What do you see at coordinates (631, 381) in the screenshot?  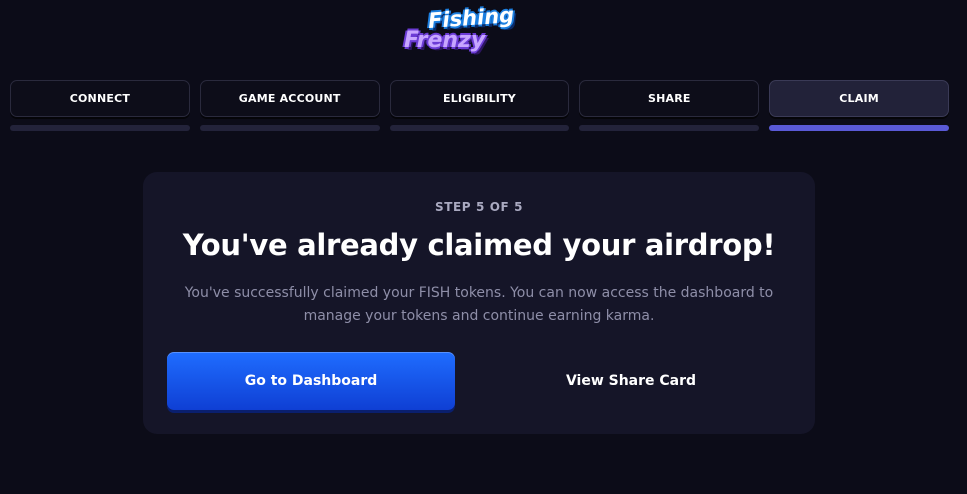 I see `view-share-card-button: View Share Card` at bounding box center [631, 381].